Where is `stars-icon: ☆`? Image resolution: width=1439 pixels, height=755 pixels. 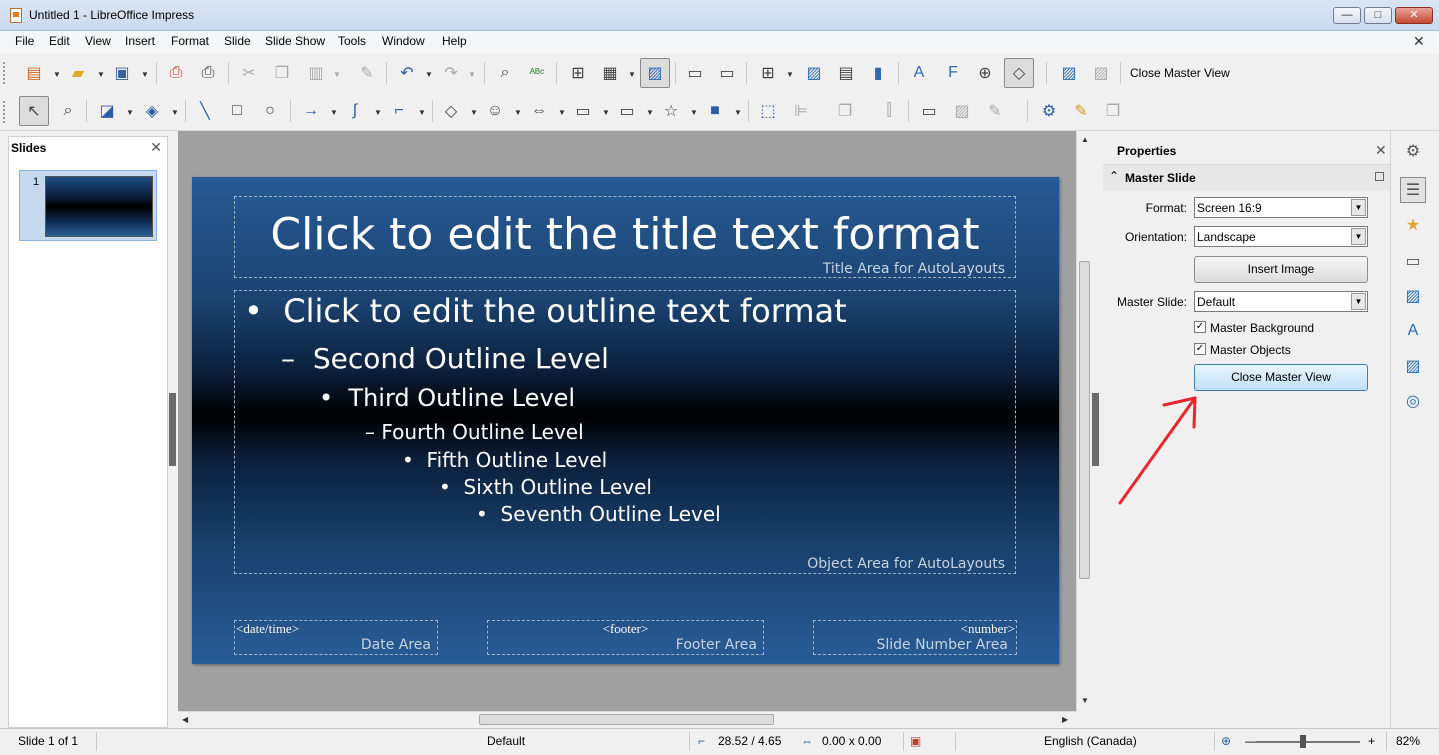 stars-icon: ☆ is located at coordinates (671, 111).